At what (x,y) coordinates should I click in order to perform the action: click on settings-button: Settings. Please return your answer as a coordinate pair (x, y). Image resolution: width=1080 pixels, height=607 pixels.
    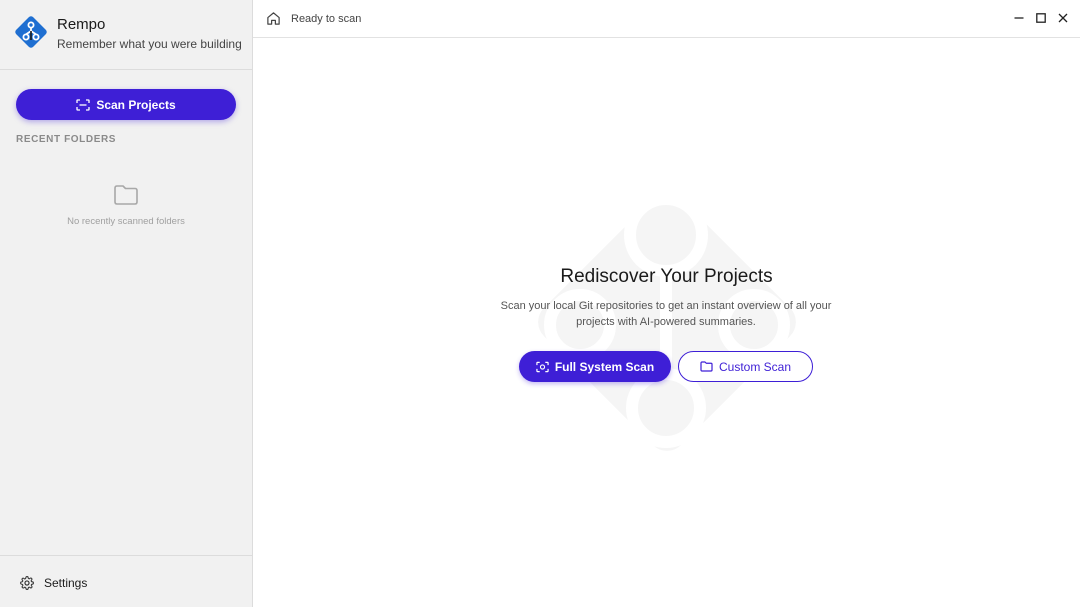
    Looking at the image, I should click on (53, 583).